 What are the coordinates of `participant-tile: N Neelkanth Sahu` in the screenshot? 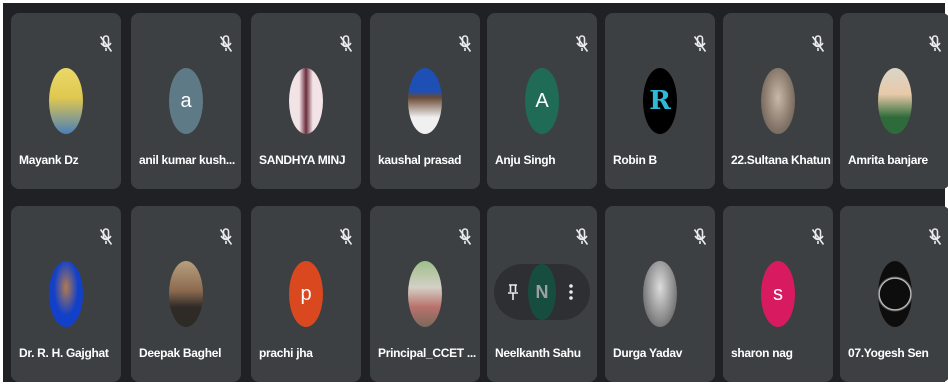 It's located at (542, 294).